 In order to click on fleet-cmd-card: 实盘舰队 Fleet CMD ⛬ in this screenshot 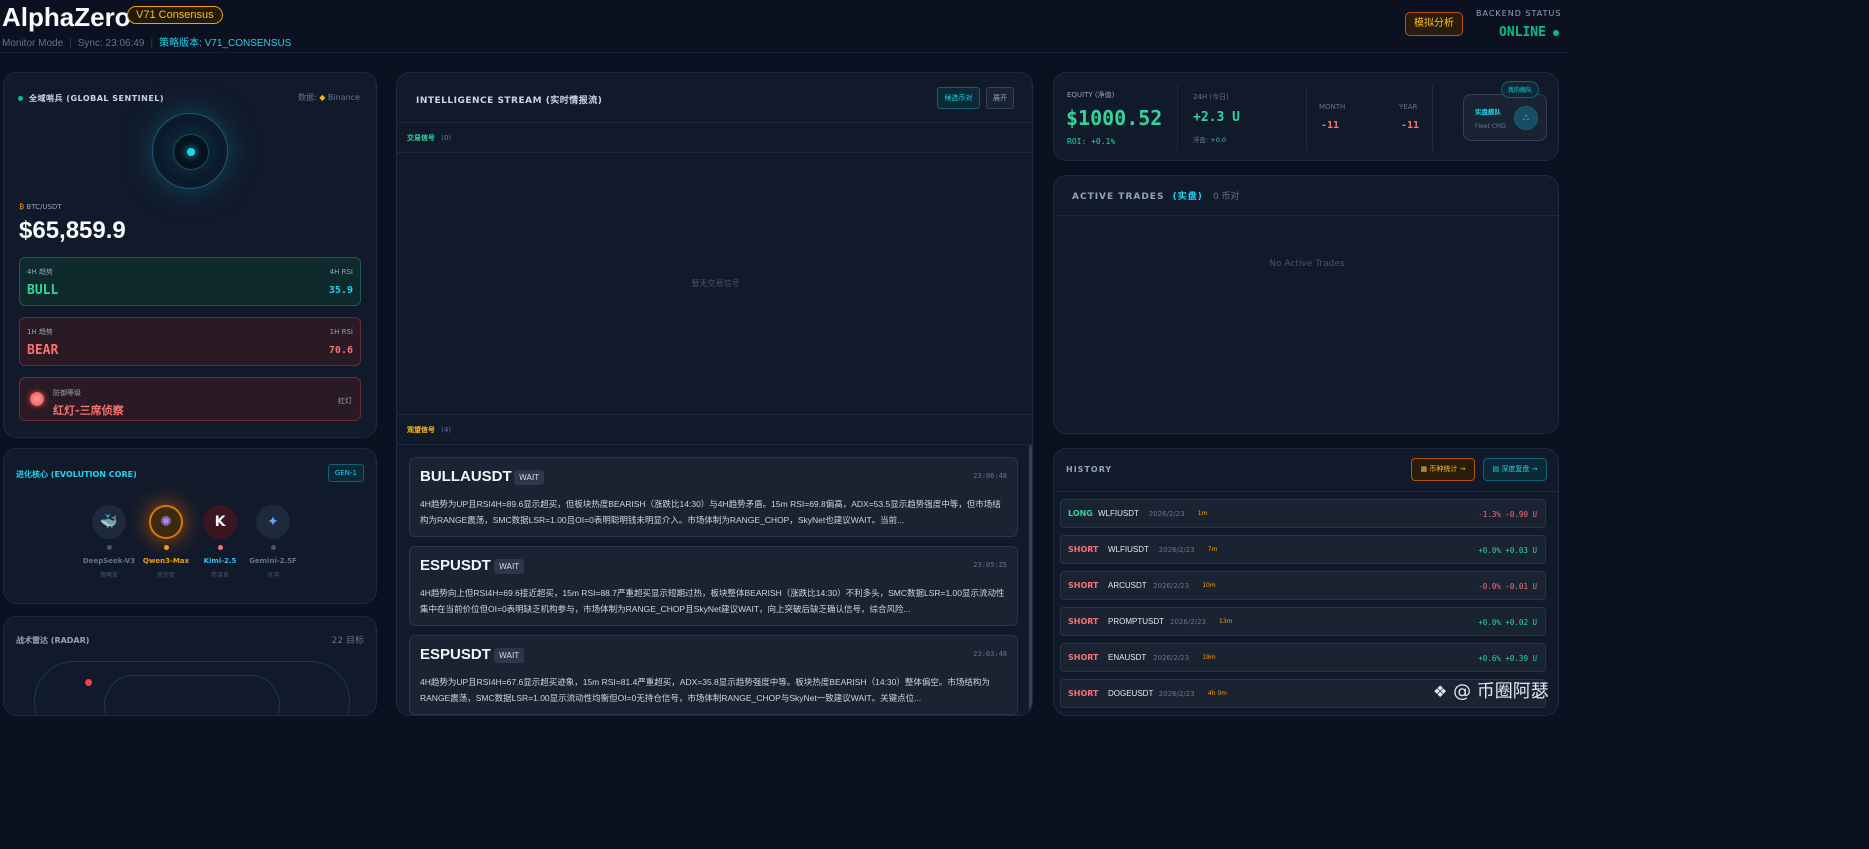, I will do `click(1505, 117)`.